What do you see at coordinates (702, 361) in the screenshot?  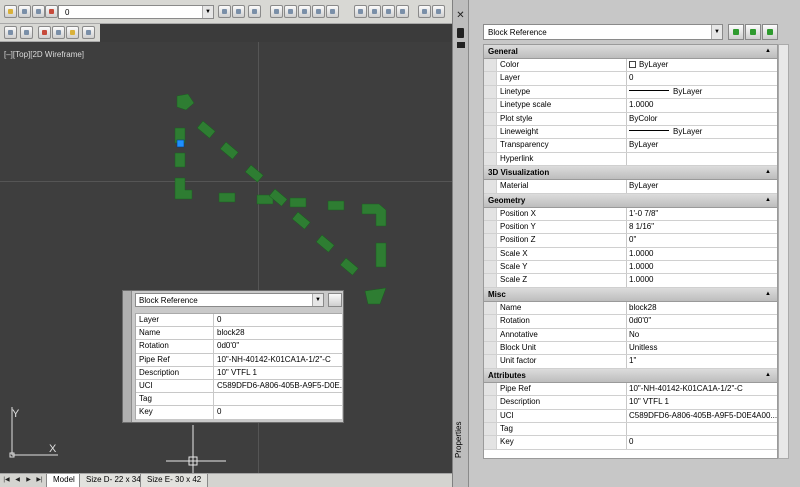 I see `property-value: 1"` at bounding box center [702, 361].